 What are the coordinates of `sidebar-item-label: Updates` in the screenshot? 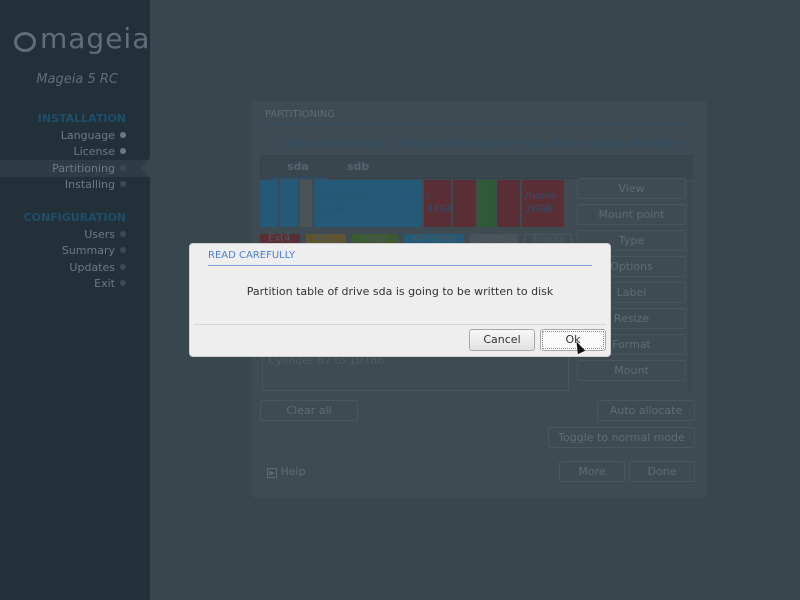 It's located at (92, 267).